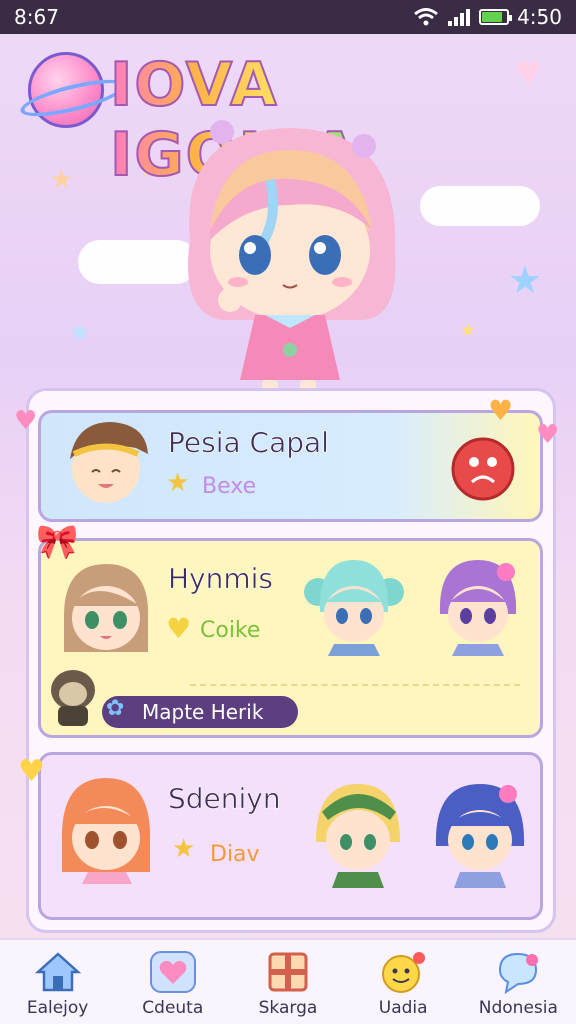  Describe the element at coordinates (235, 854) in the screenshot. I see `card-subtitle: Diav` at that location.